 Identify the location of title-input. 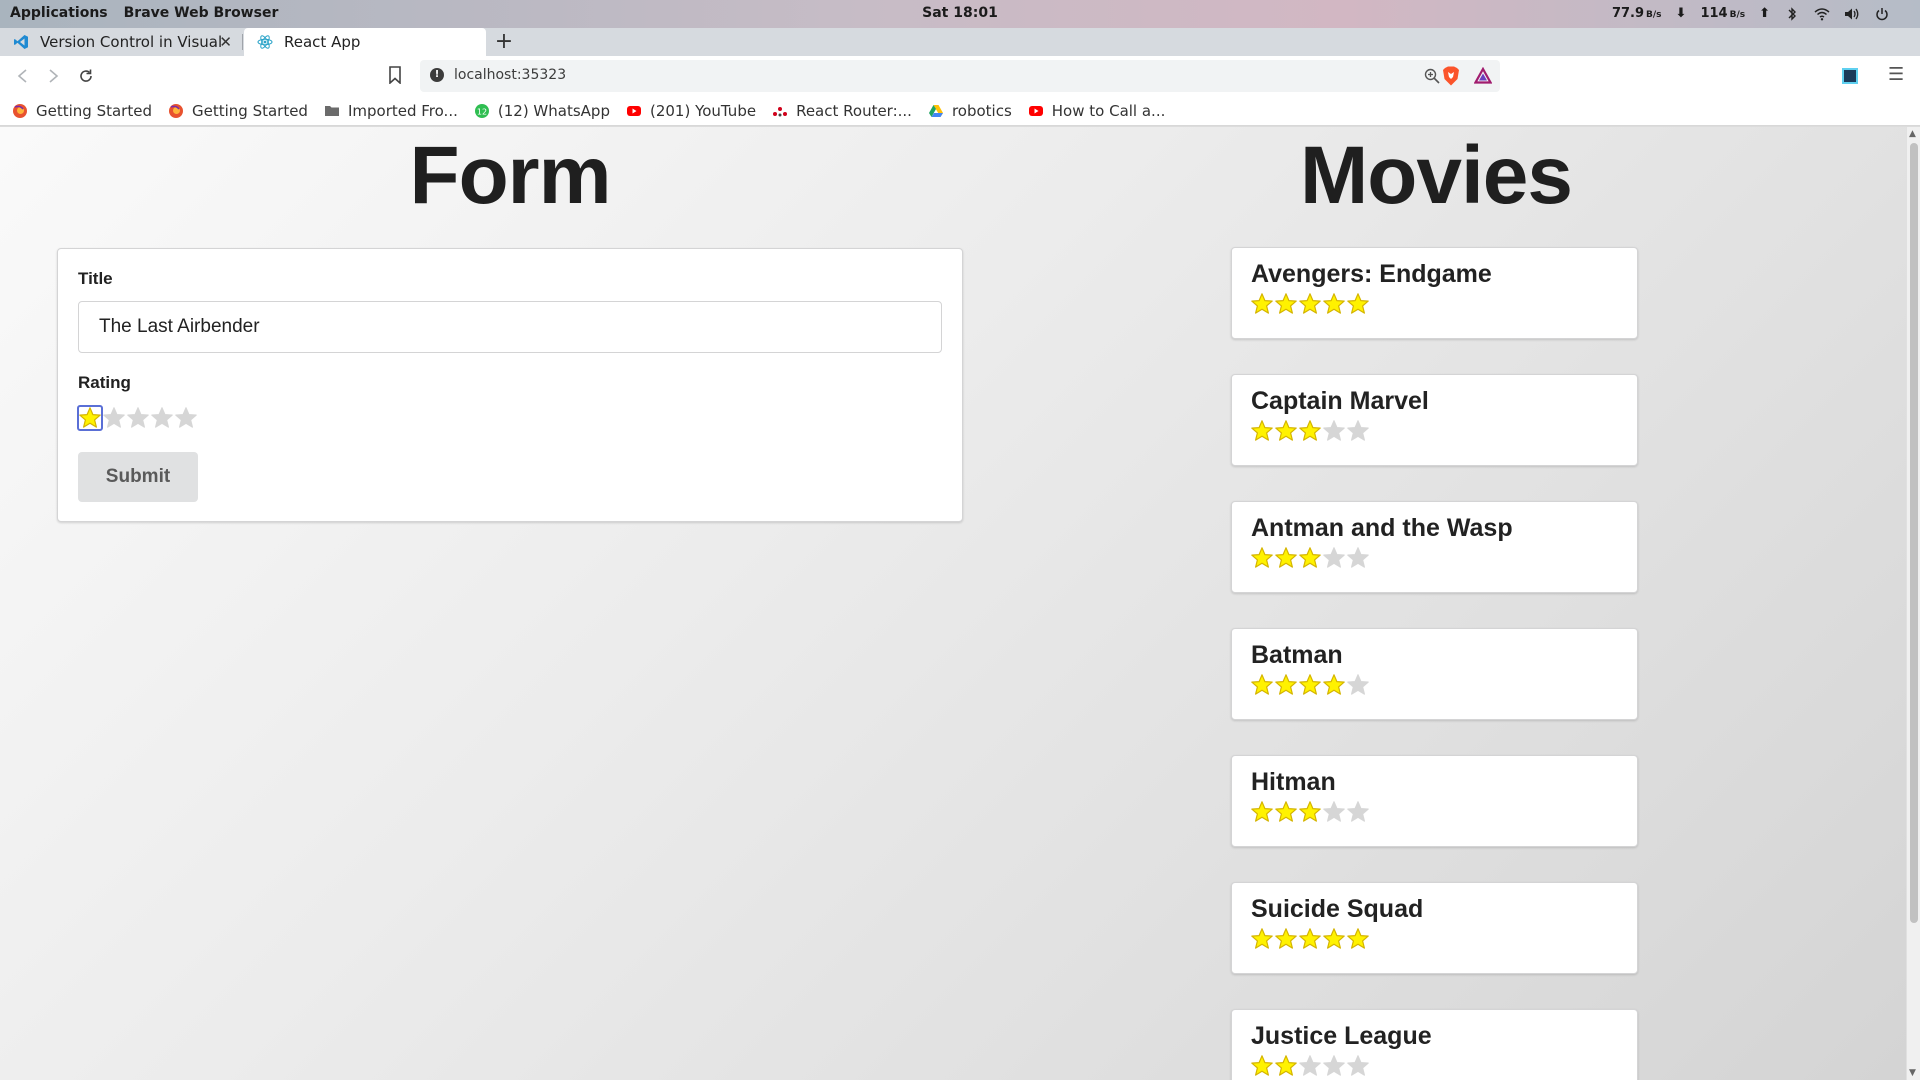
(510, 327).